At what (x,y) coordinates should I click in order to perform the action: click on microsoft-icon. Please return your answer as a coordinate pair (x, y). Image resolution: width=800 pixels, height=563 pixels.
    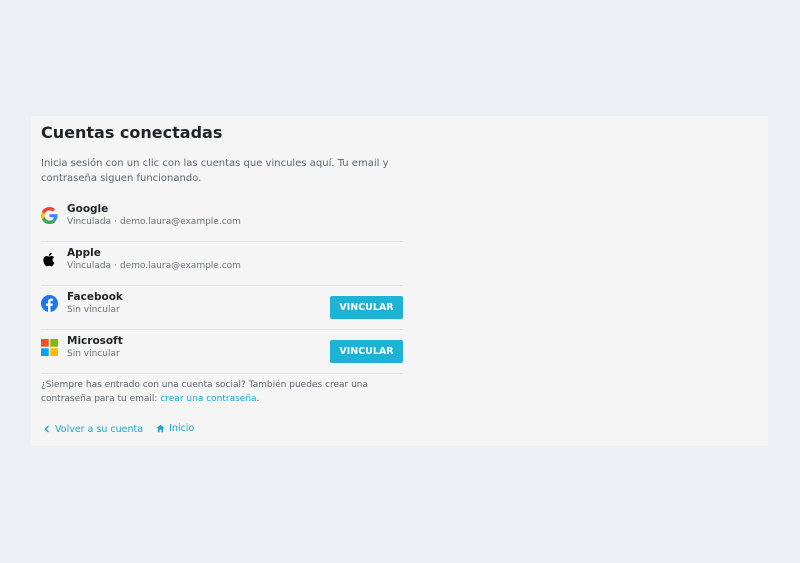
    Looking at the image, I should click on (49, 347).